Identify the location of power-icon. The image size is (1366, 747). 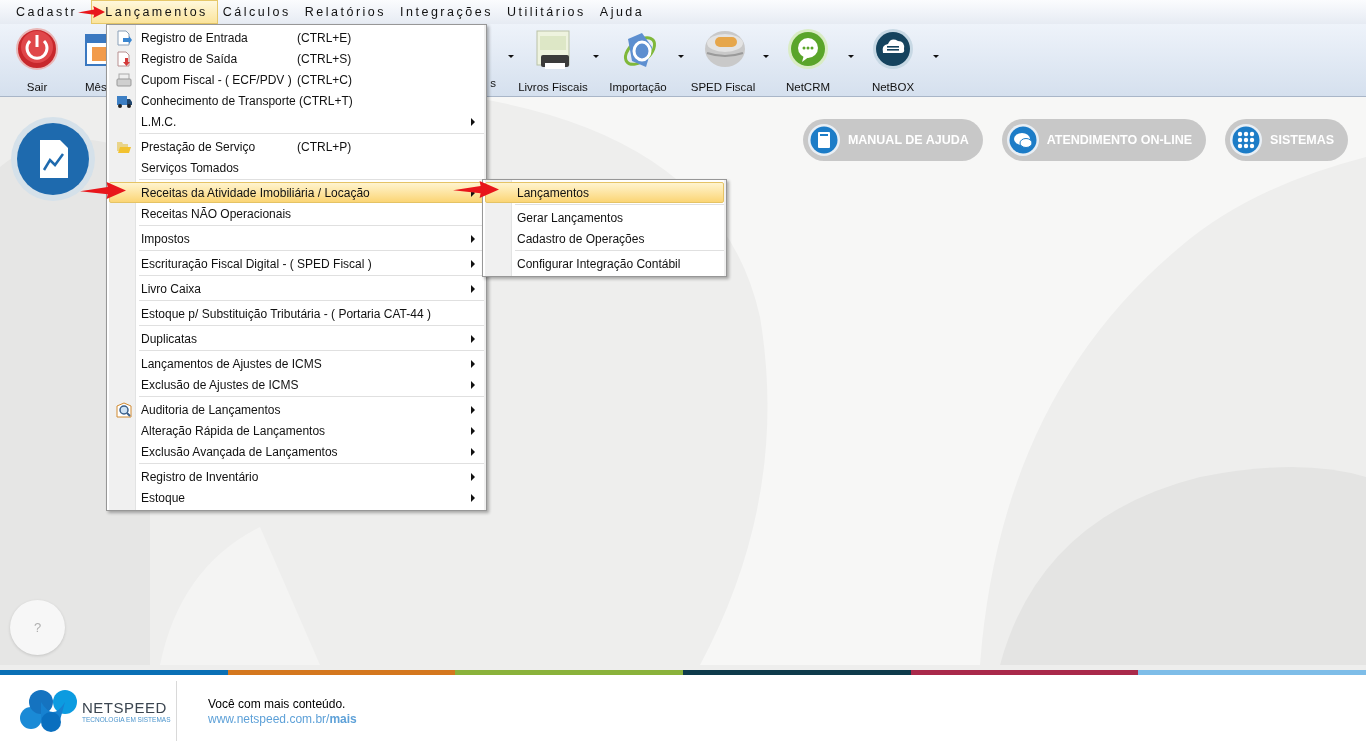
(37, 49).